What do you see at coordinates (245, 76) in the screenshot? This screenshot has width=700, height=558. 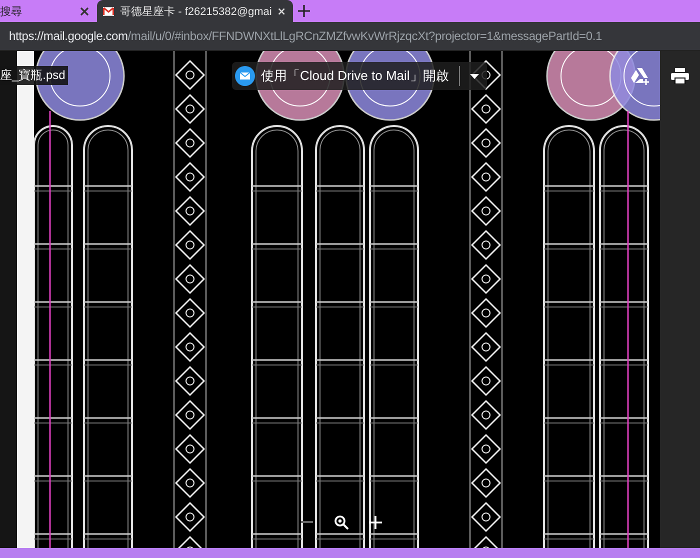 I see `envelope-icon` at bounding box center [245, 76].